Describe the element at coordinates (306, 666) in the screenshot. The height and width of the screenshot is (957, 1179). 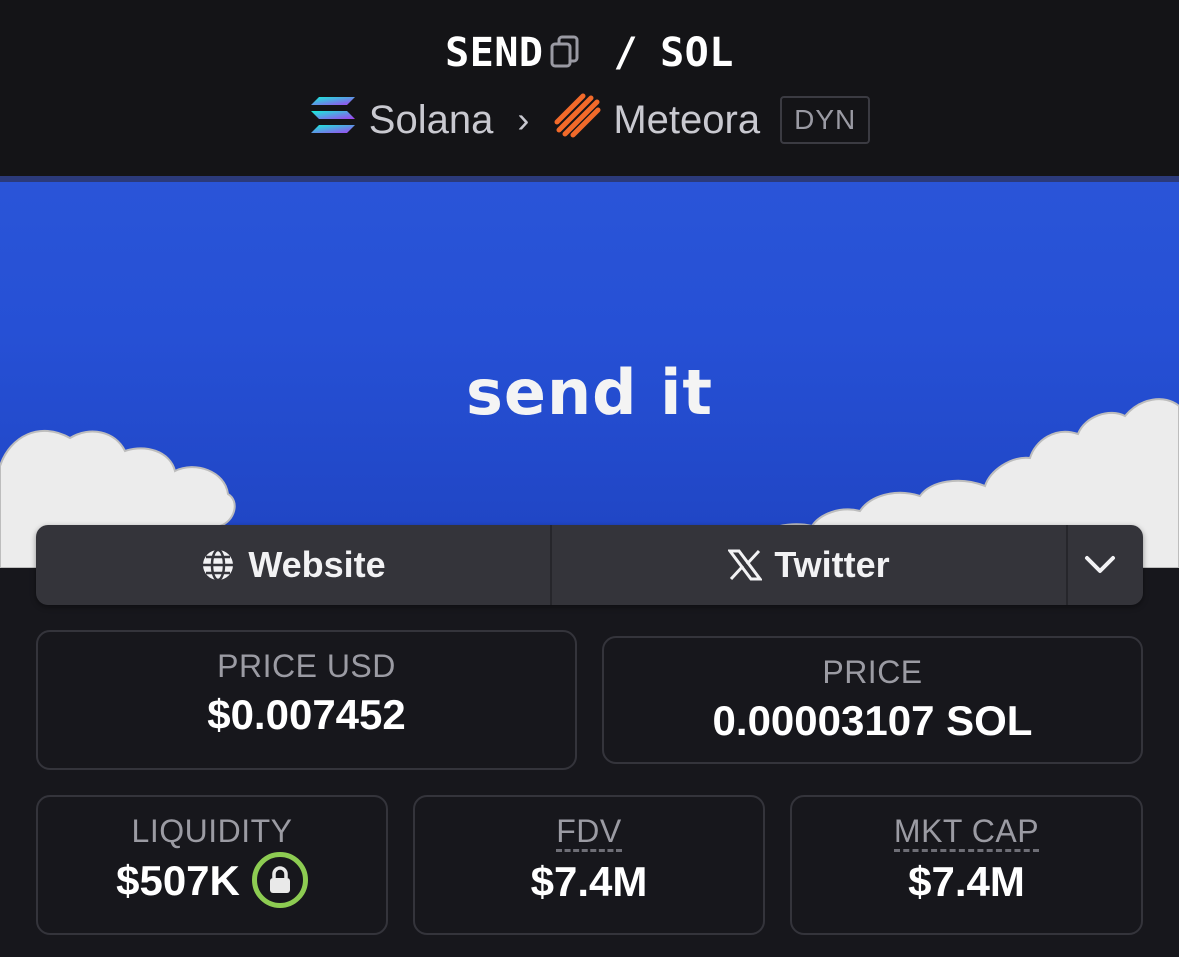
I see `price-usd-label: PRICE USD` at that location.